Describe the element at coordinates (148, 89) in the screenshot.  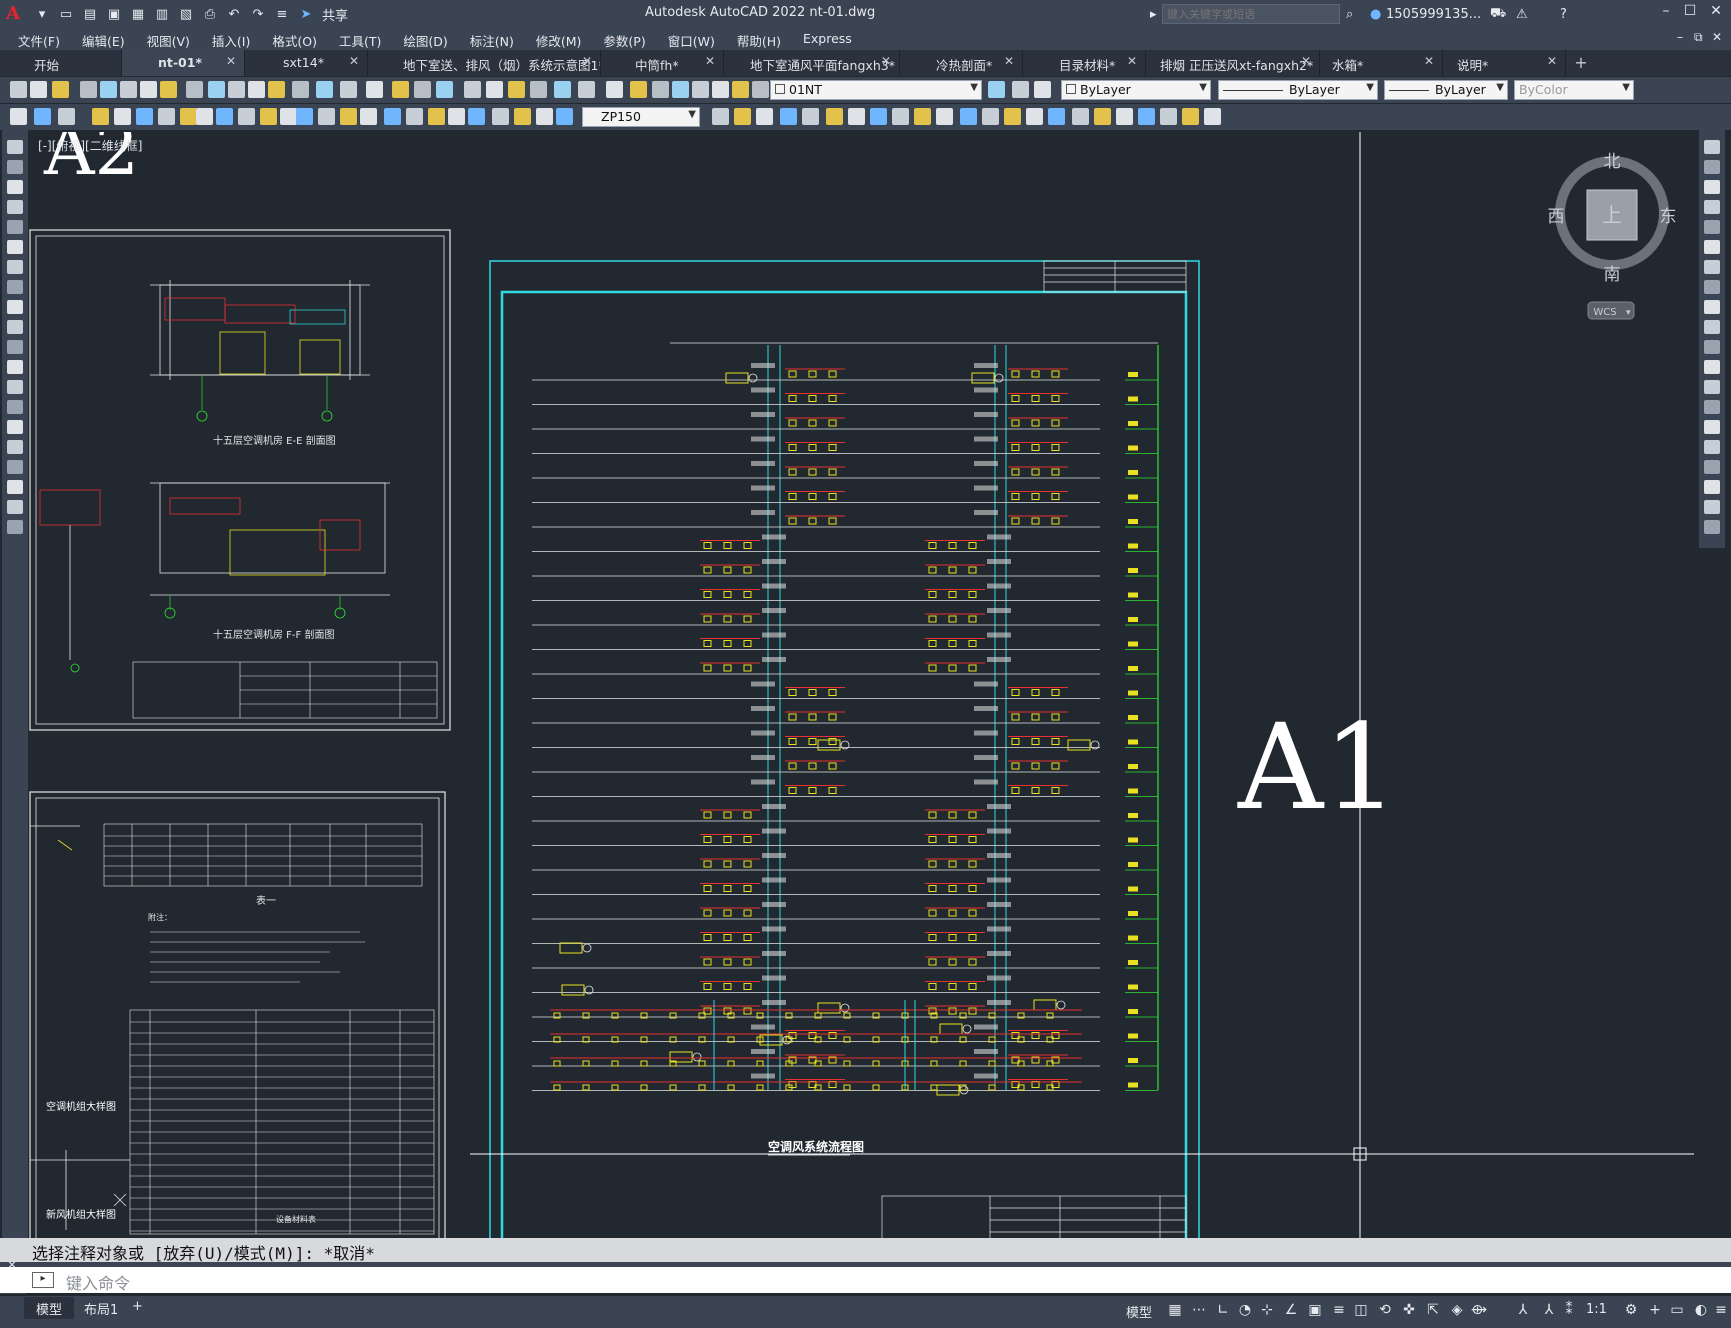
I see `3d-print-icon` at that location.